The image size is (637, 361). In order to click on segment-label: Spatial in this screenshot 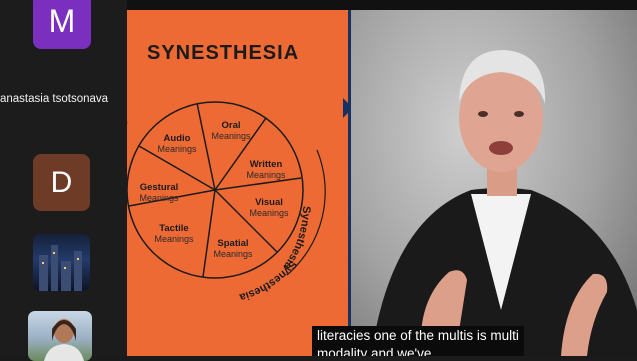, I will do `click(232, 243)`.